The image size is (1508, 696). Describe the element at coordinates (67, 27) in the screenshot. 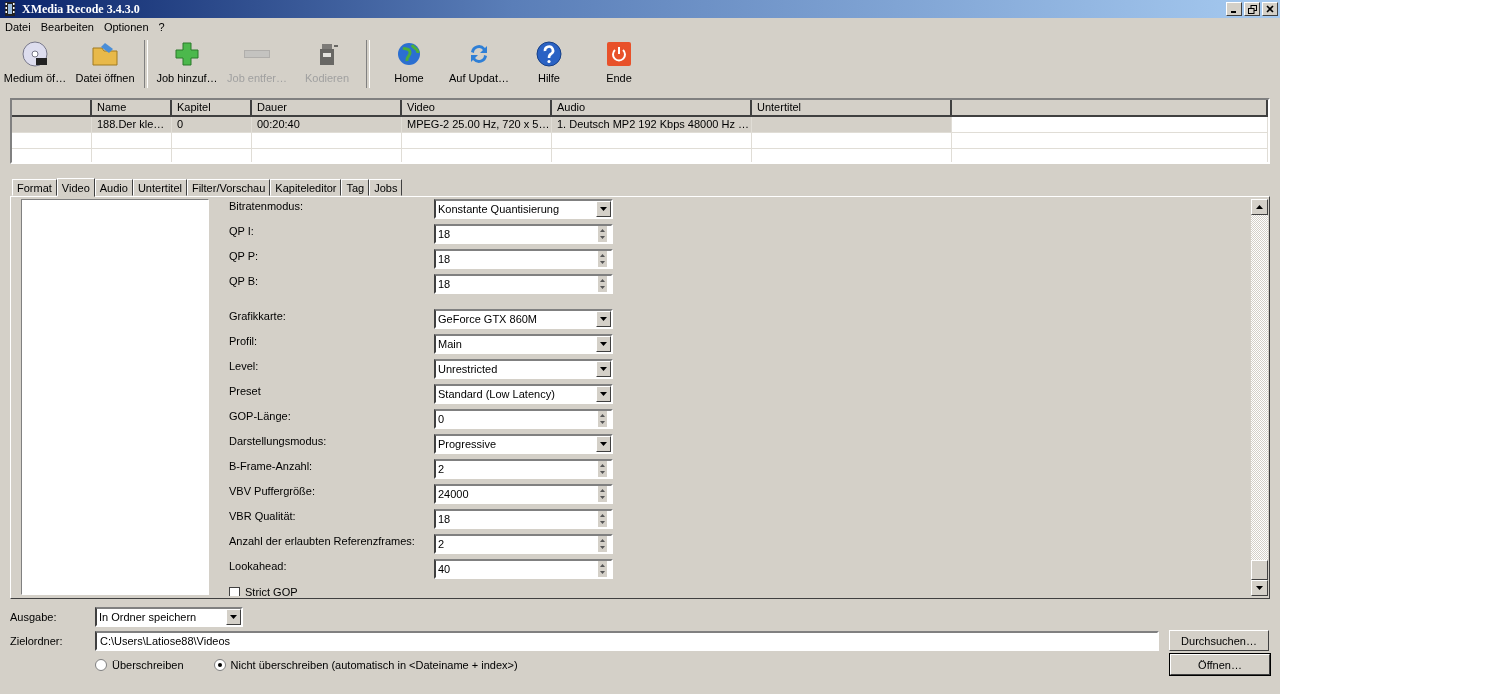

I see `menu-item: Bearbeiten` at that location.